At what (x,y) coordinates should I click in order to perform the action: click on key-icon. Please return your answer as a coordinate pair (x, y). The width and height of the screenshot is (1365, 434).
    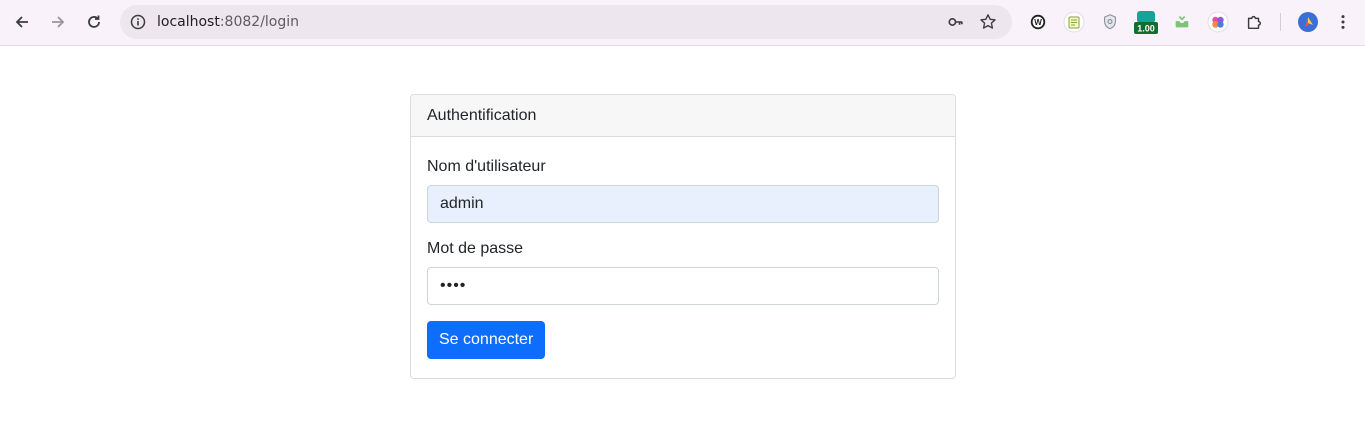
    Looking at the image, I should click on (956, 22).